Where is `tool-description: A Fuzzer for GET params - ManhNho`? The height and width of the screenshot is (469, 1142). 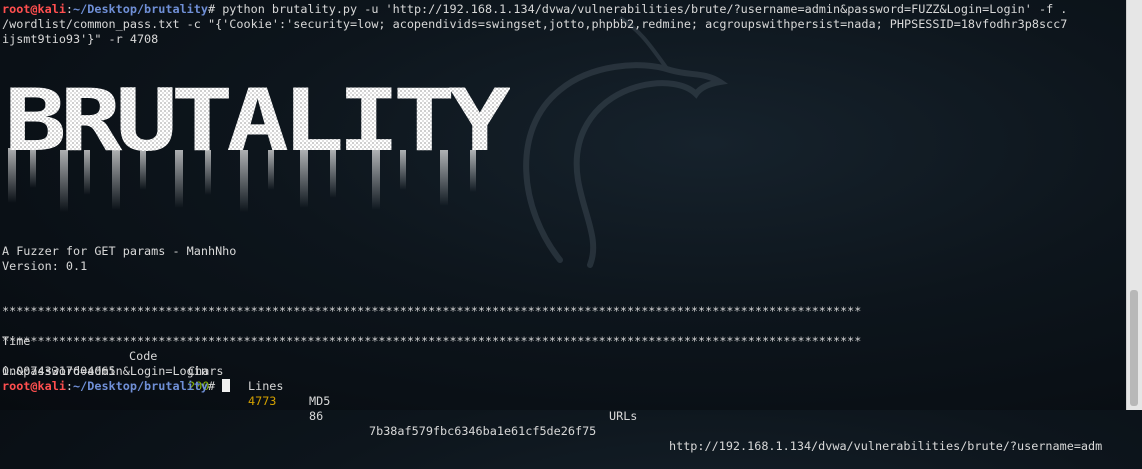 tool-description: A Fuzzer for GET params - ManhNho is located at coordinates (119, 251).